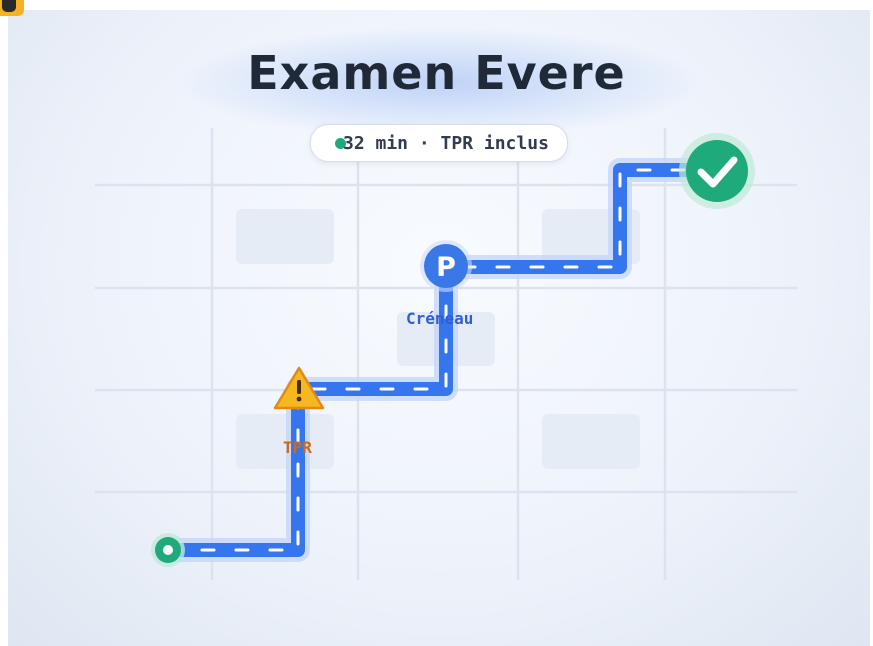 The height and width of the screenshot is (646, 873). What do you see at coordinates (297, 447) in the screenshot?
I see `tpr-label: TPR` at bounding box center [297, 447].